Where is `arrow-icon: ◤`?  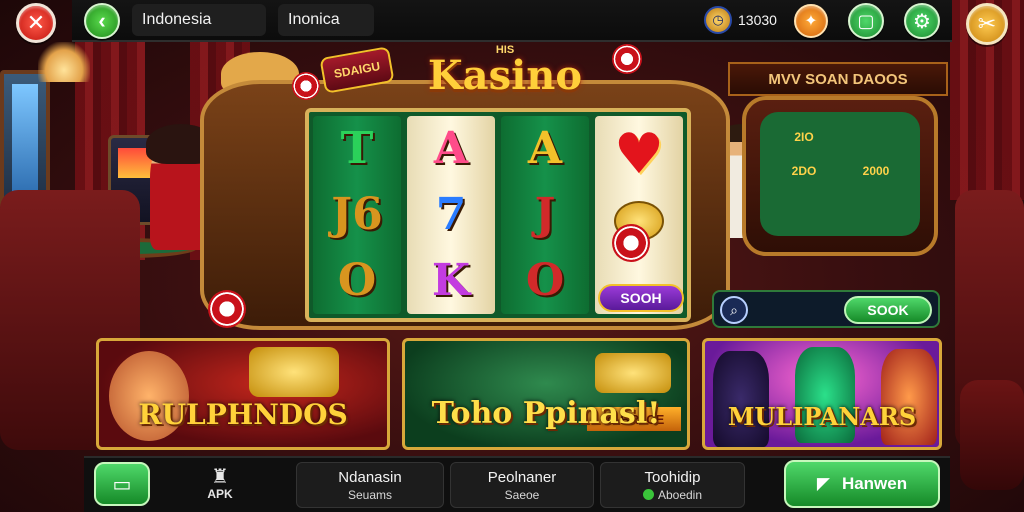
arrow-icon: ◤ is located at coordinates (823, 483).